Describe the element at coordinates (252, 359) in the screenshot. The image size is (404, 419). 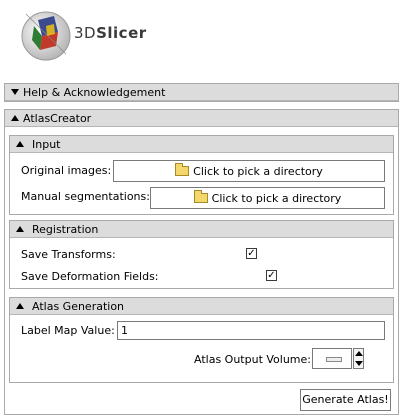
I see `atlas-output-volume-label: Atlas Output Volume:` at that location.